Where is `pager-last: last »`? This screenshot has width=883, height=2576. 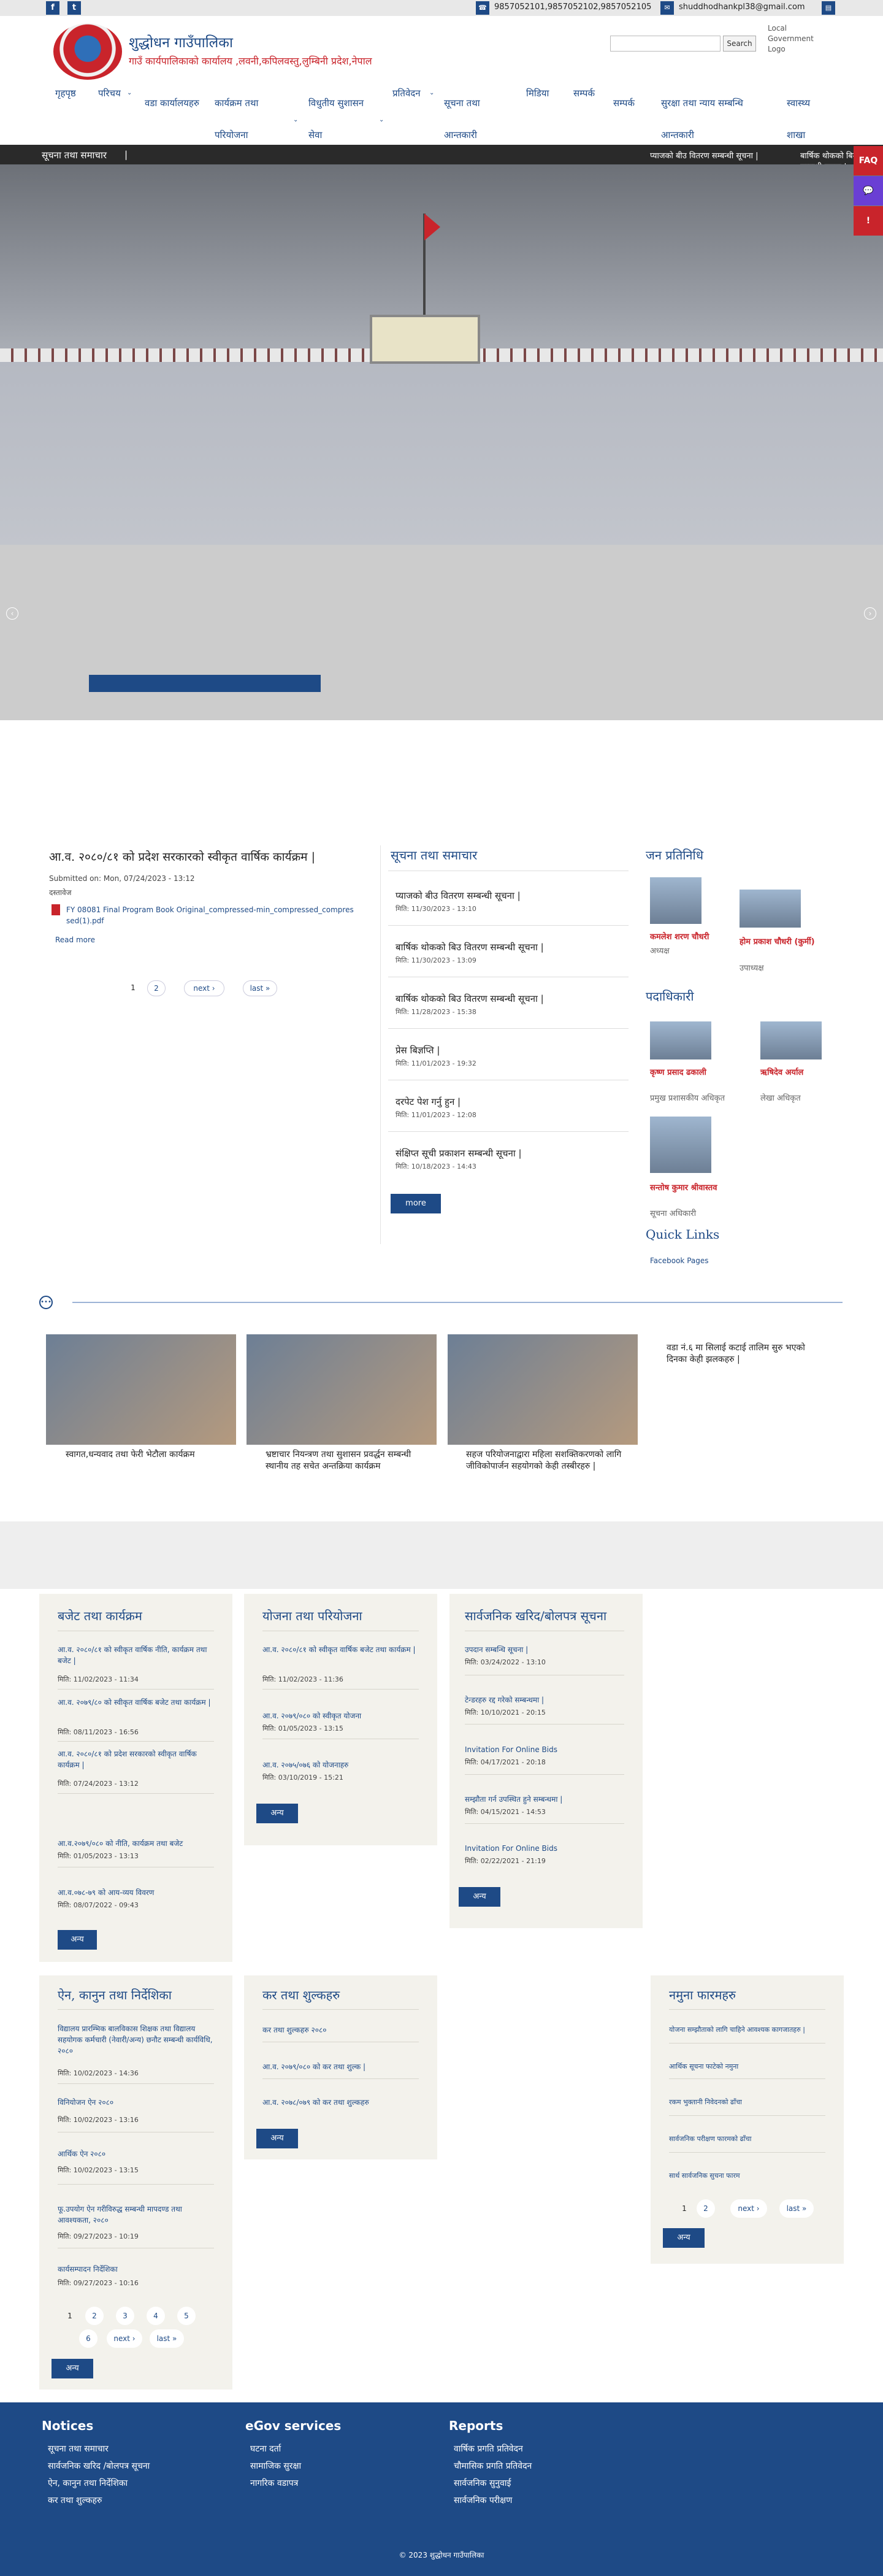 pager-last: last » is located at coordinates (260, 988).